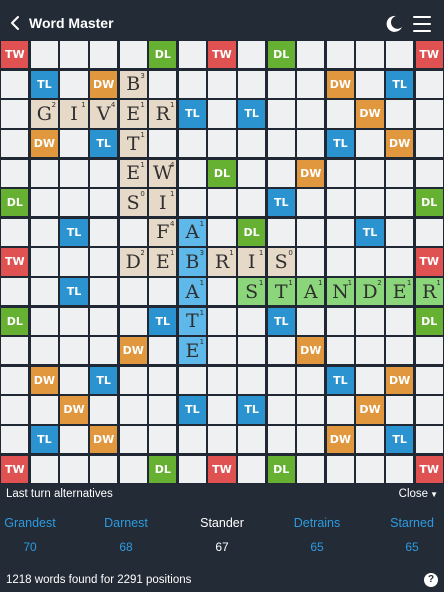  Describe the element at coordinates (431, 580) in the screenshot. I see `help-icon: ?` at that location.